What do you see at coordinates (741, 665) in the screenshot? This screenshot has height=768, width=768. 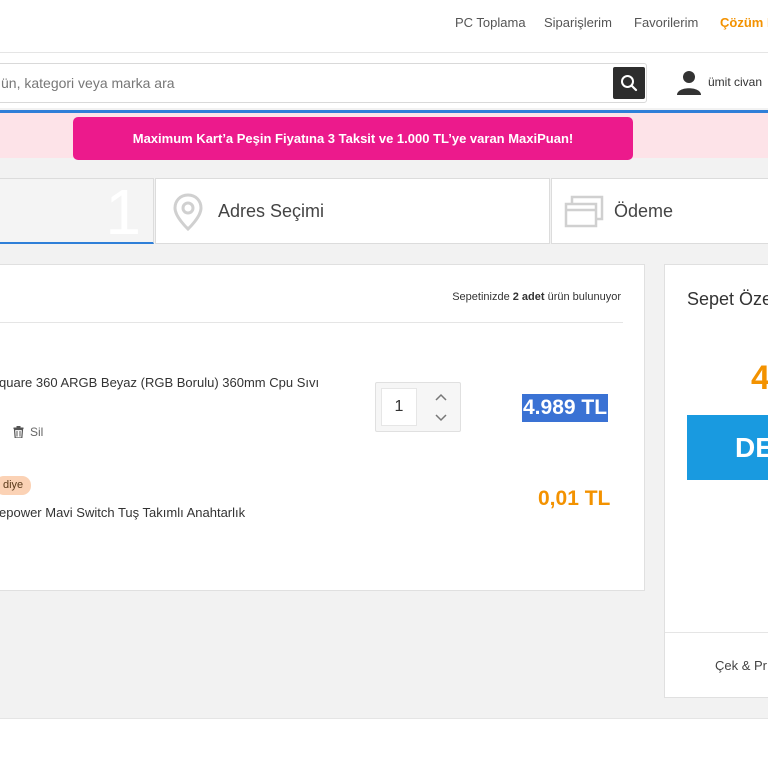 I see `gift-check-link: Çek & Pr` at bounding box center [741, 665].